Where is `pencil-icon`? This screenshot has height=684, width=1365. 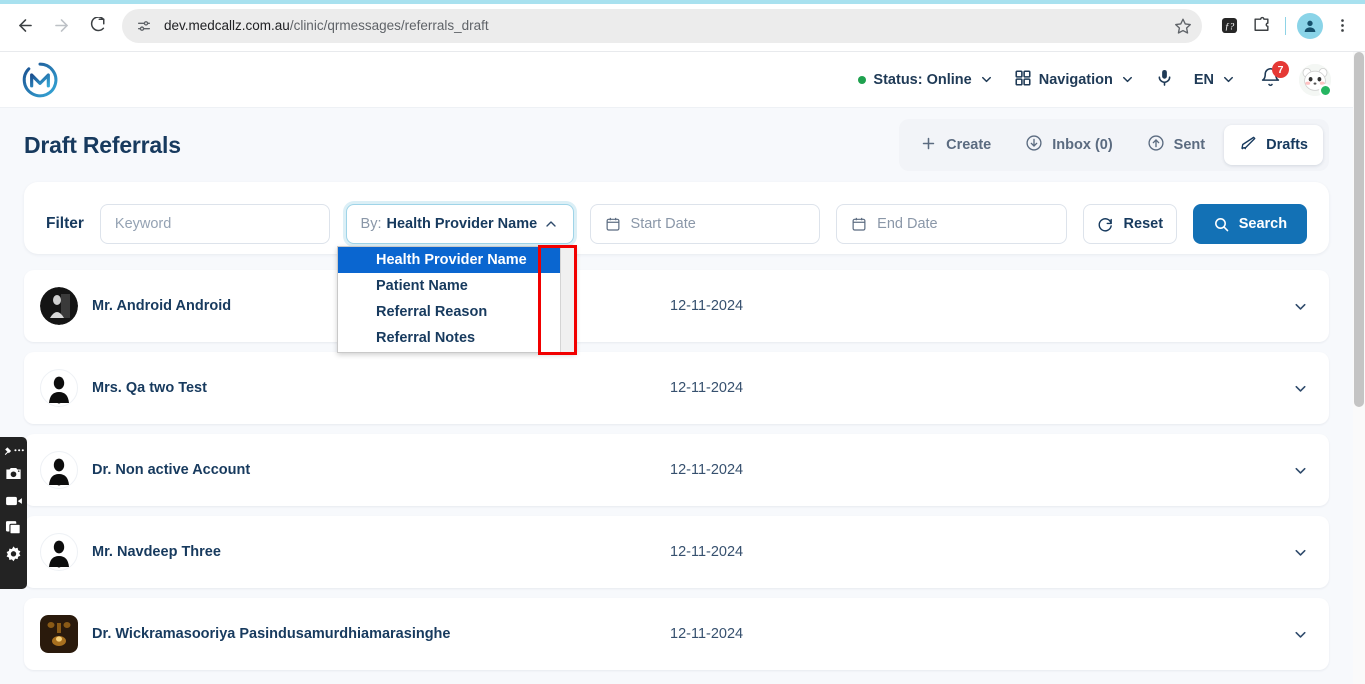
pencil-icon is located at coordinates (1248, 145).